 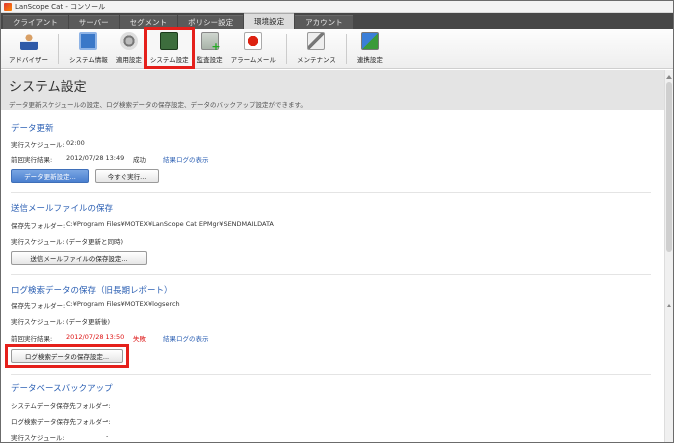 I want to click on data-update-status: 成功, so click(x=139, y=160).